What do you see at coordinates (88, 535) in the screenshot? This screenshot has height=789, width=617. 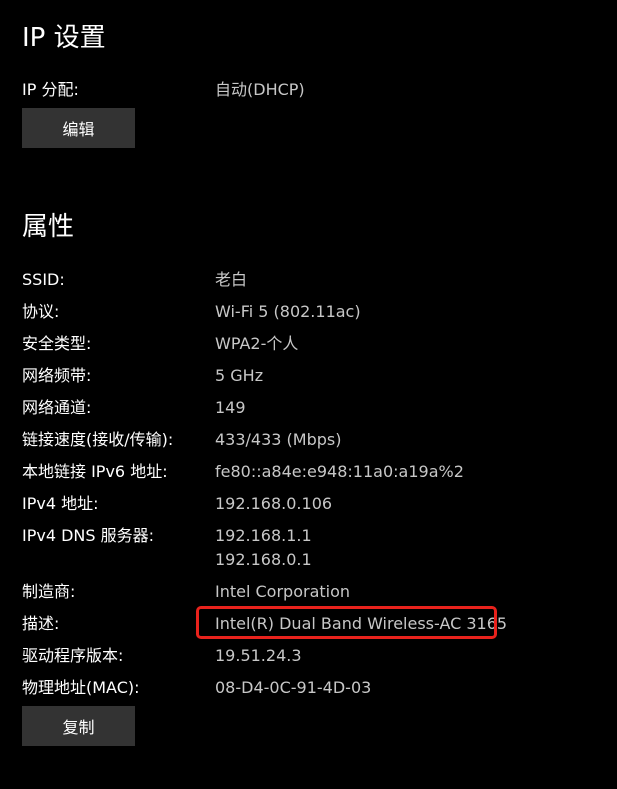 I see `ipv4-dns-label: IPv4 DNS 服务器:` at bounding box center [88, 535].